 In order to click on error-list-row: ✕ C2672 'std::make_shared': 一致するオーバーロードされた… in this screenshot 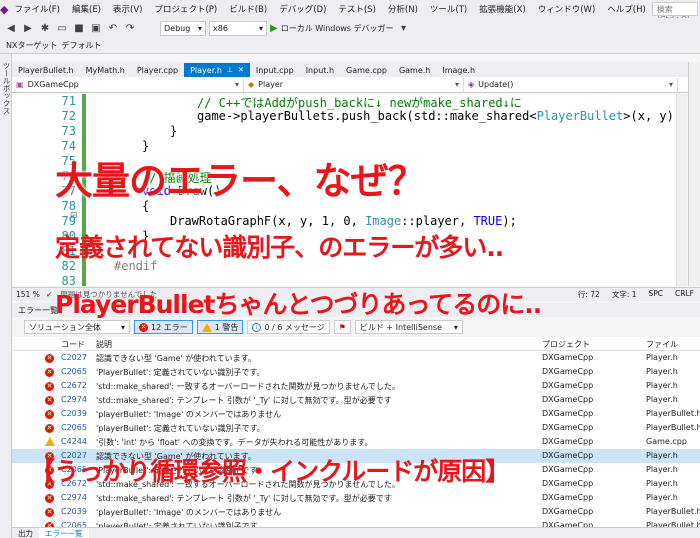, I will do `click(356, 386)`.